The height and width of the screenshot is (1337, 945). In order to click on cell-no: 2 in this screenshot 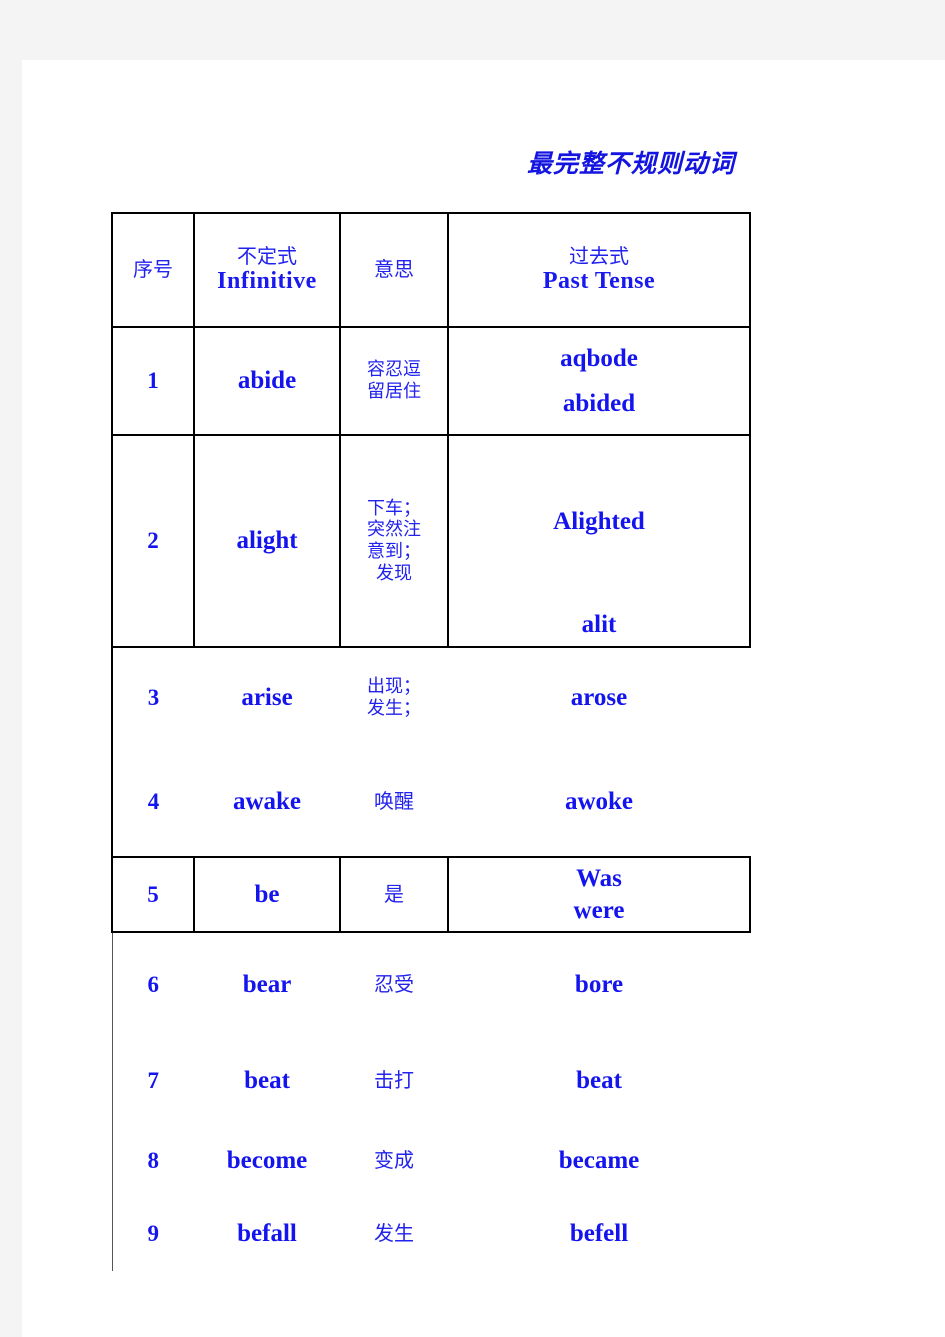, I will do `click(153, 541)`.